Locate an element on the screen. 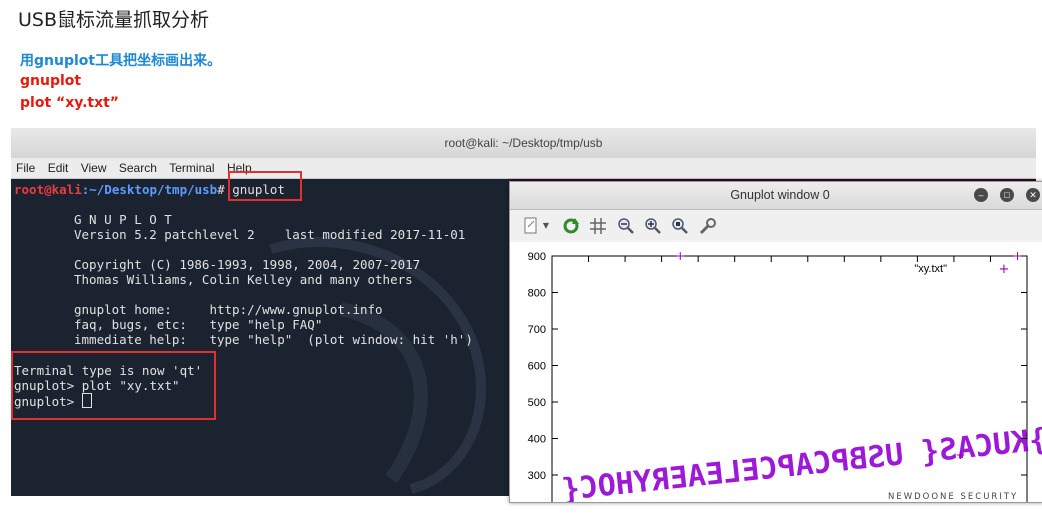 The image size is (1042, 515). y-tick-label: 800 is located at coordinates (537, 294).